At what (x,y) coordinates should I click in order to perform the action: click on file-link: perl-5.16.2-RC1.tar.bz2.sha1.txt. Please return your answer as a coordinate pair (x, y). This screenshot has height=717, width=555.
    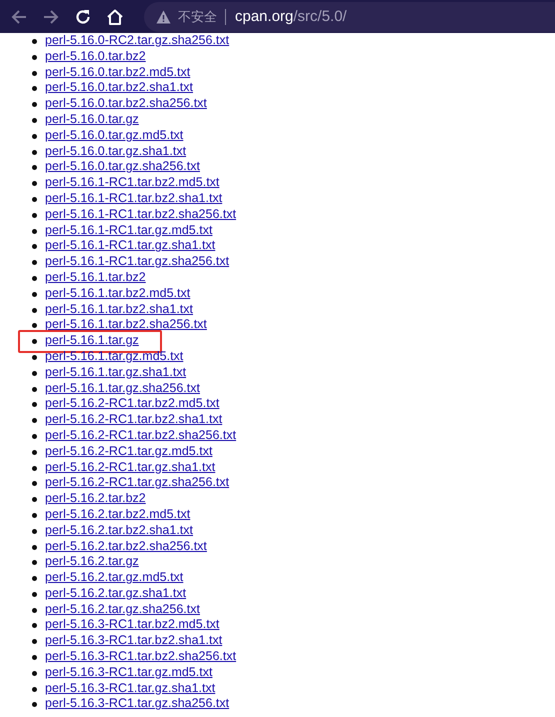
    Looking at the image, I should click on (133, 420).